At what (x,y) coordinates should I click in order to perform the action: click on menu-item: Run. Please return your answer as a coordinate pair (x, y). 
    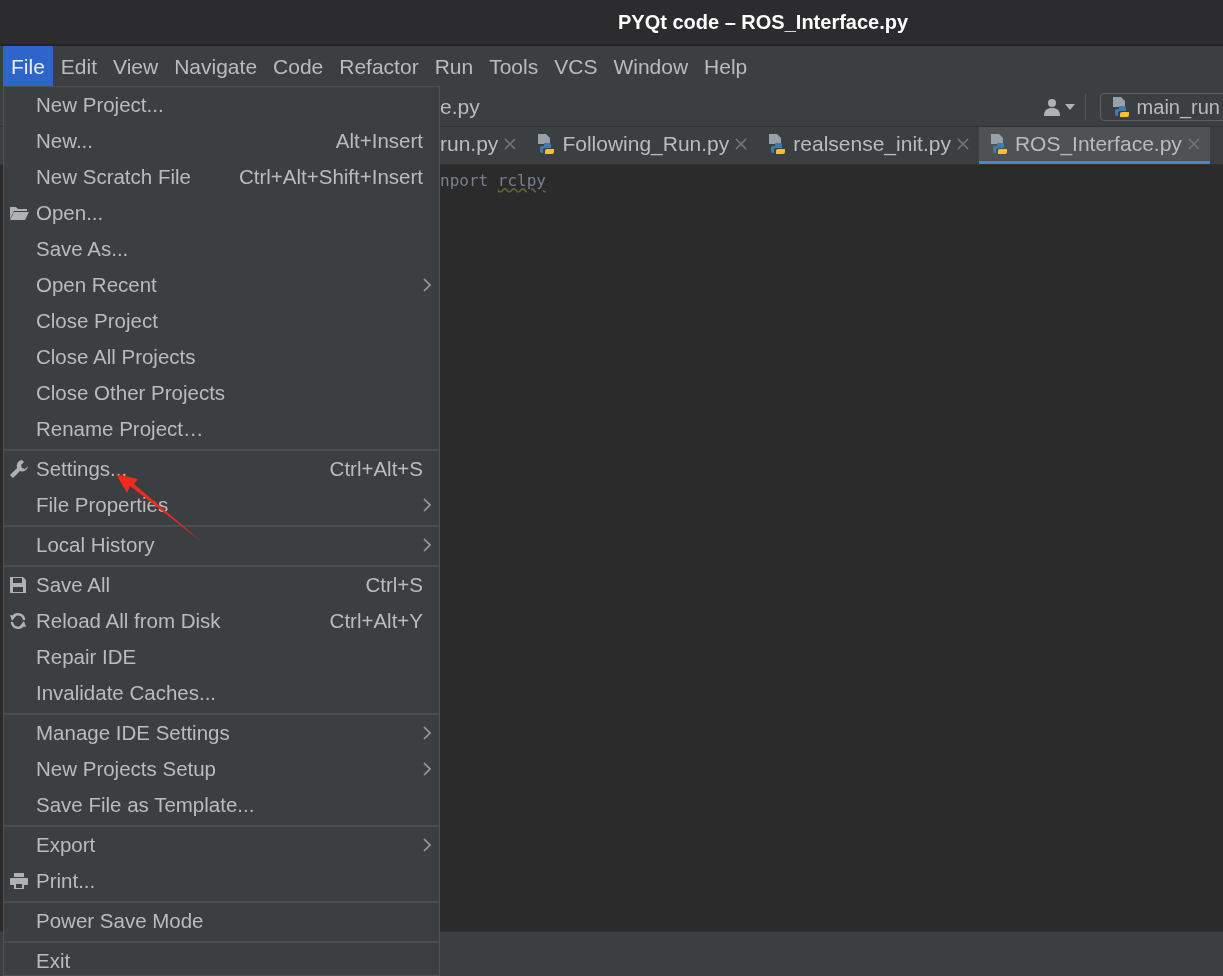
    Looking at the image, I should click on (454, 67).